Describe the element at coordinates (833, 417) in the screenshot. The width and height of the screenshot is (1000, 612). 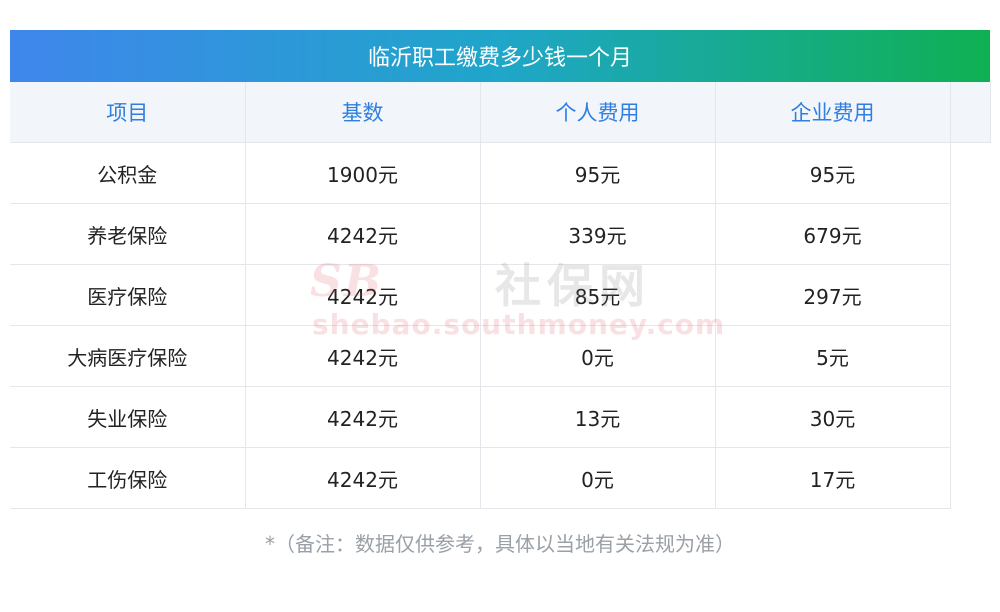
I see `cell-company: 30元` at that location.